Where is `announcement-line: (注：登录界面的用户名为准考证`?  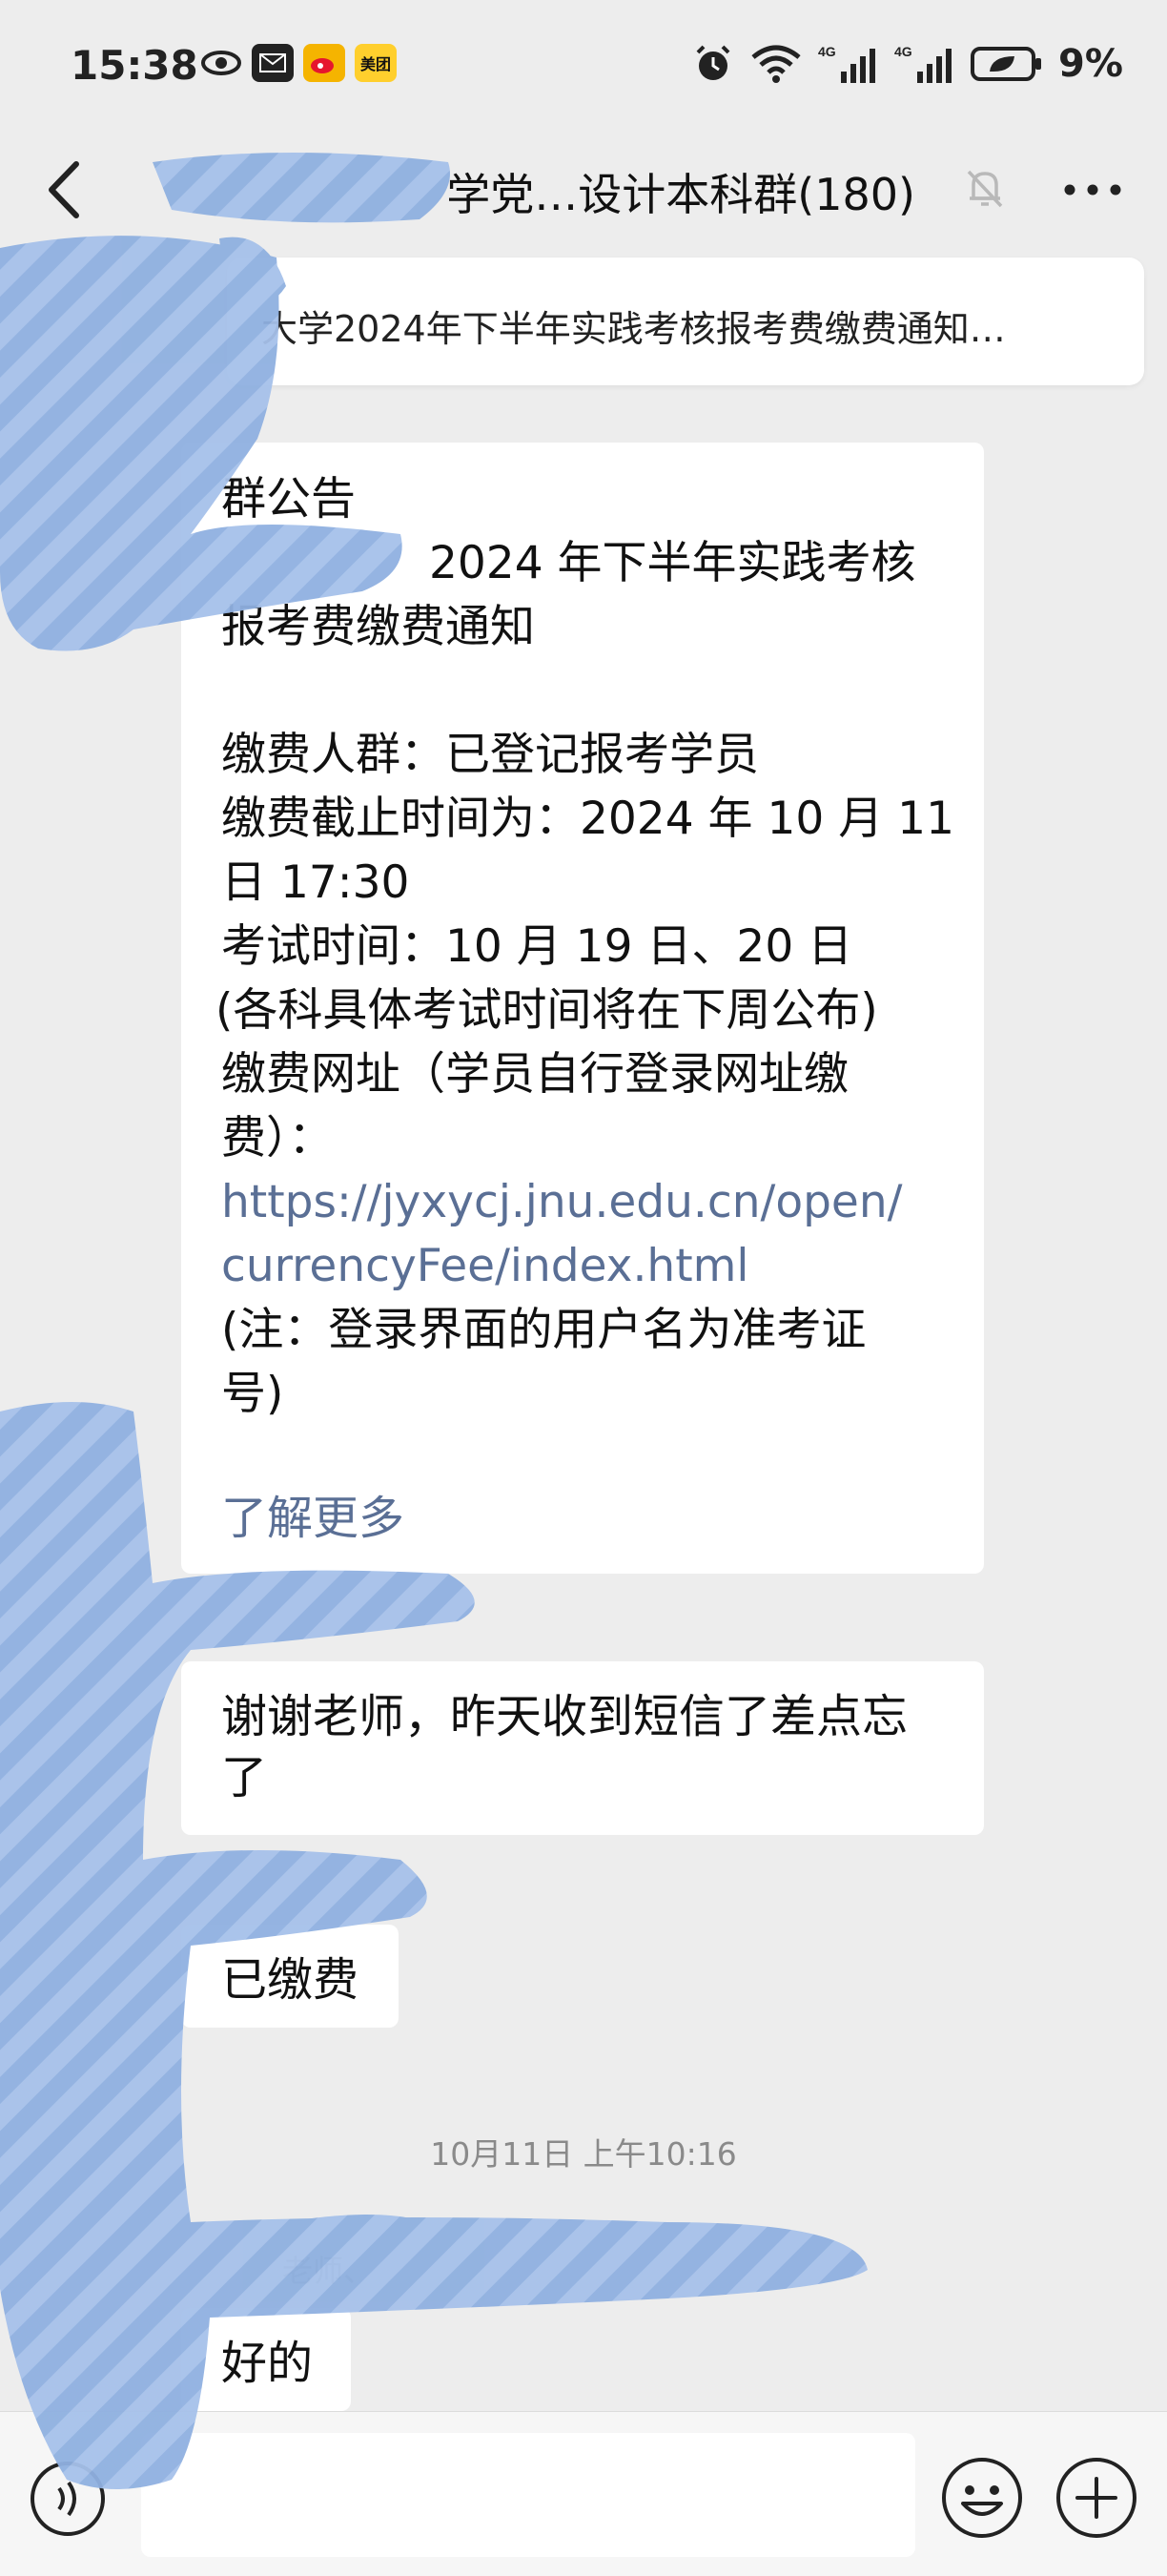 announcement-line: (注：登录界面的用户名为准考证 is located at coordinates (544, 1330).